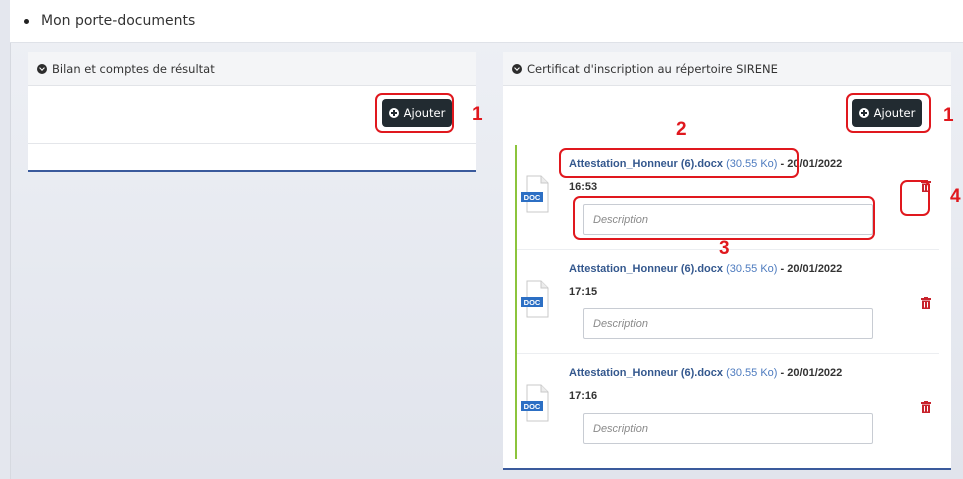 The width and height of the screenshot is (963, 479). What do you see at coordinates (583, 396) in the screenshot?
I see `file-time: 17:16` at bounding box center [583, 396].